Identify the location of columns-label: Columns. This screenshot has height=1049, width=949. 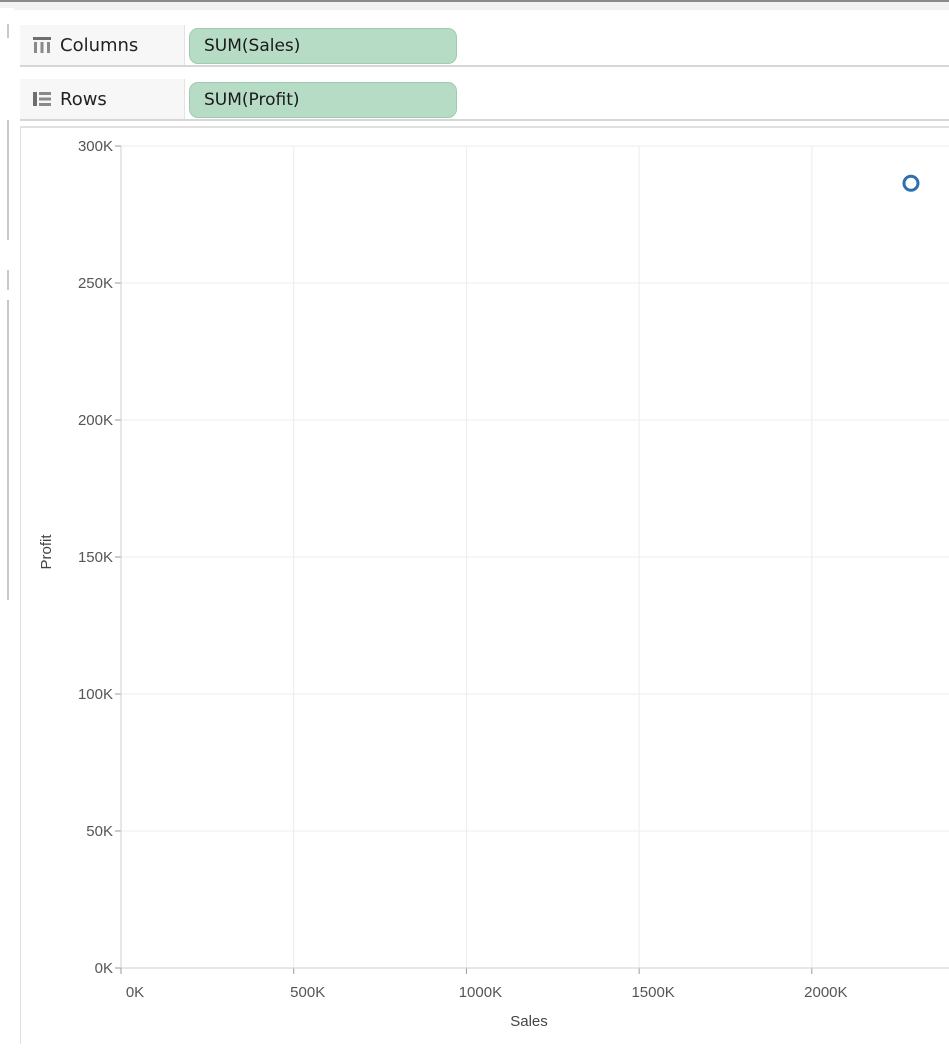
(99, 45).